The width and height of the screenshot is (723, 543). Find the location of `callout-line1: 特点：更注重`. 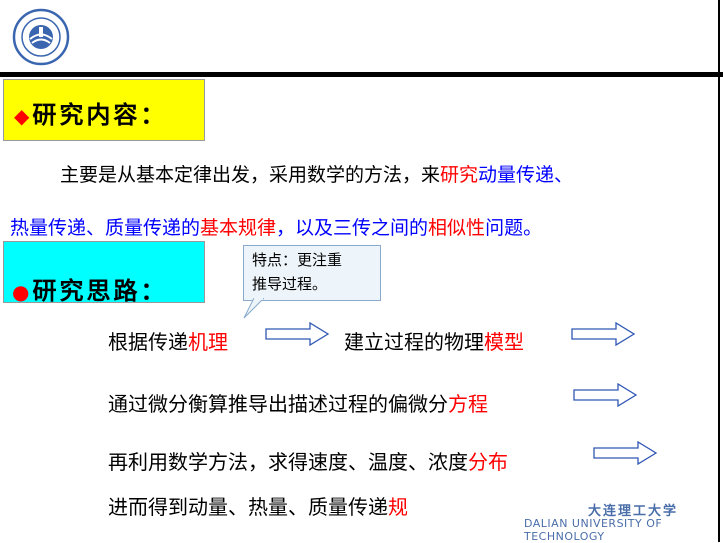

callout-line1: 特点：更注重 is located at coordinates (297, 260).